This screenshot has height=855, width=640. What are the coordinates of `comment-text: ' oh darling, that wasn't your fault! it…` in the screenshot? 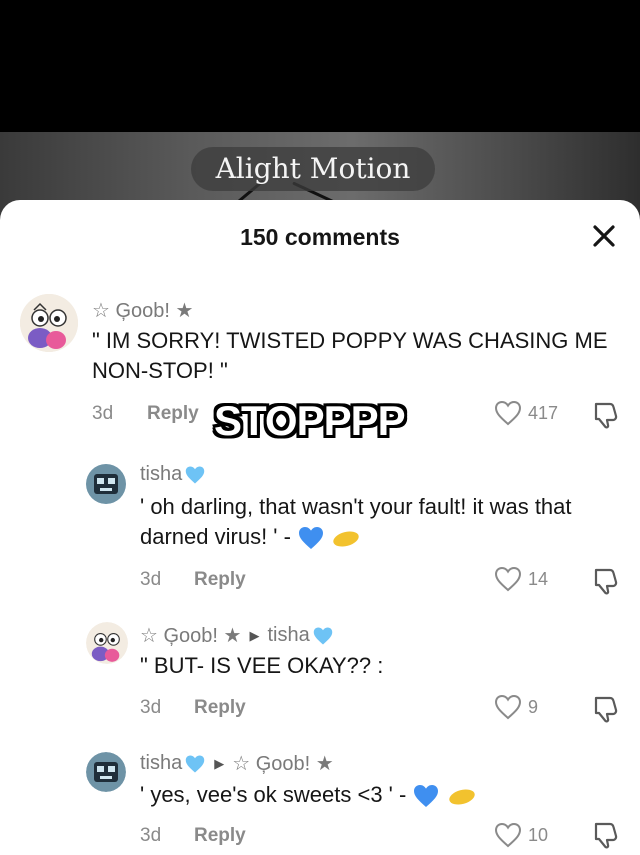 It's located at (380, 522).